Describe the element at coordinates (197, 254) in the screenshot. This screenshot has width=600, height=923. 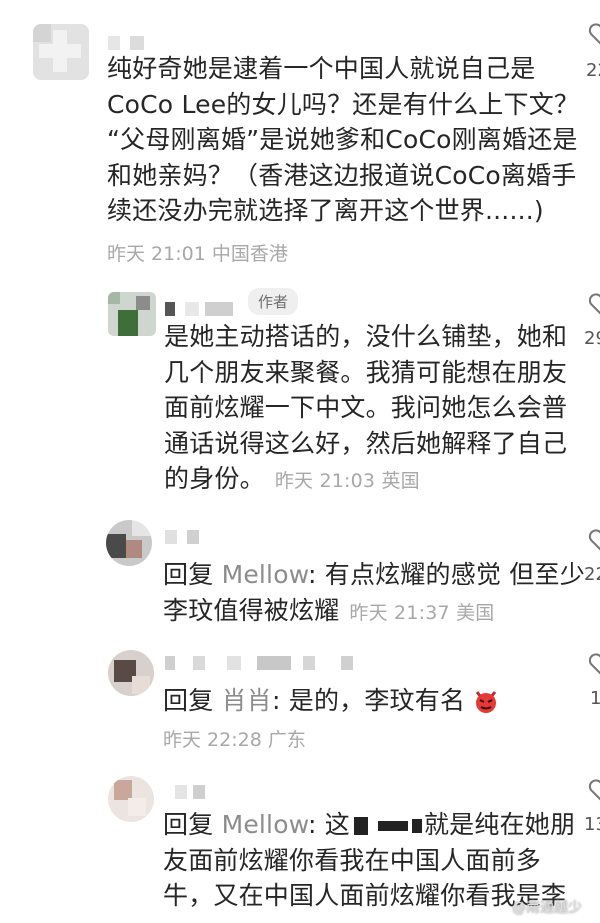
I see `comment-meta: 昨天 21:01 中国香港` at that location.